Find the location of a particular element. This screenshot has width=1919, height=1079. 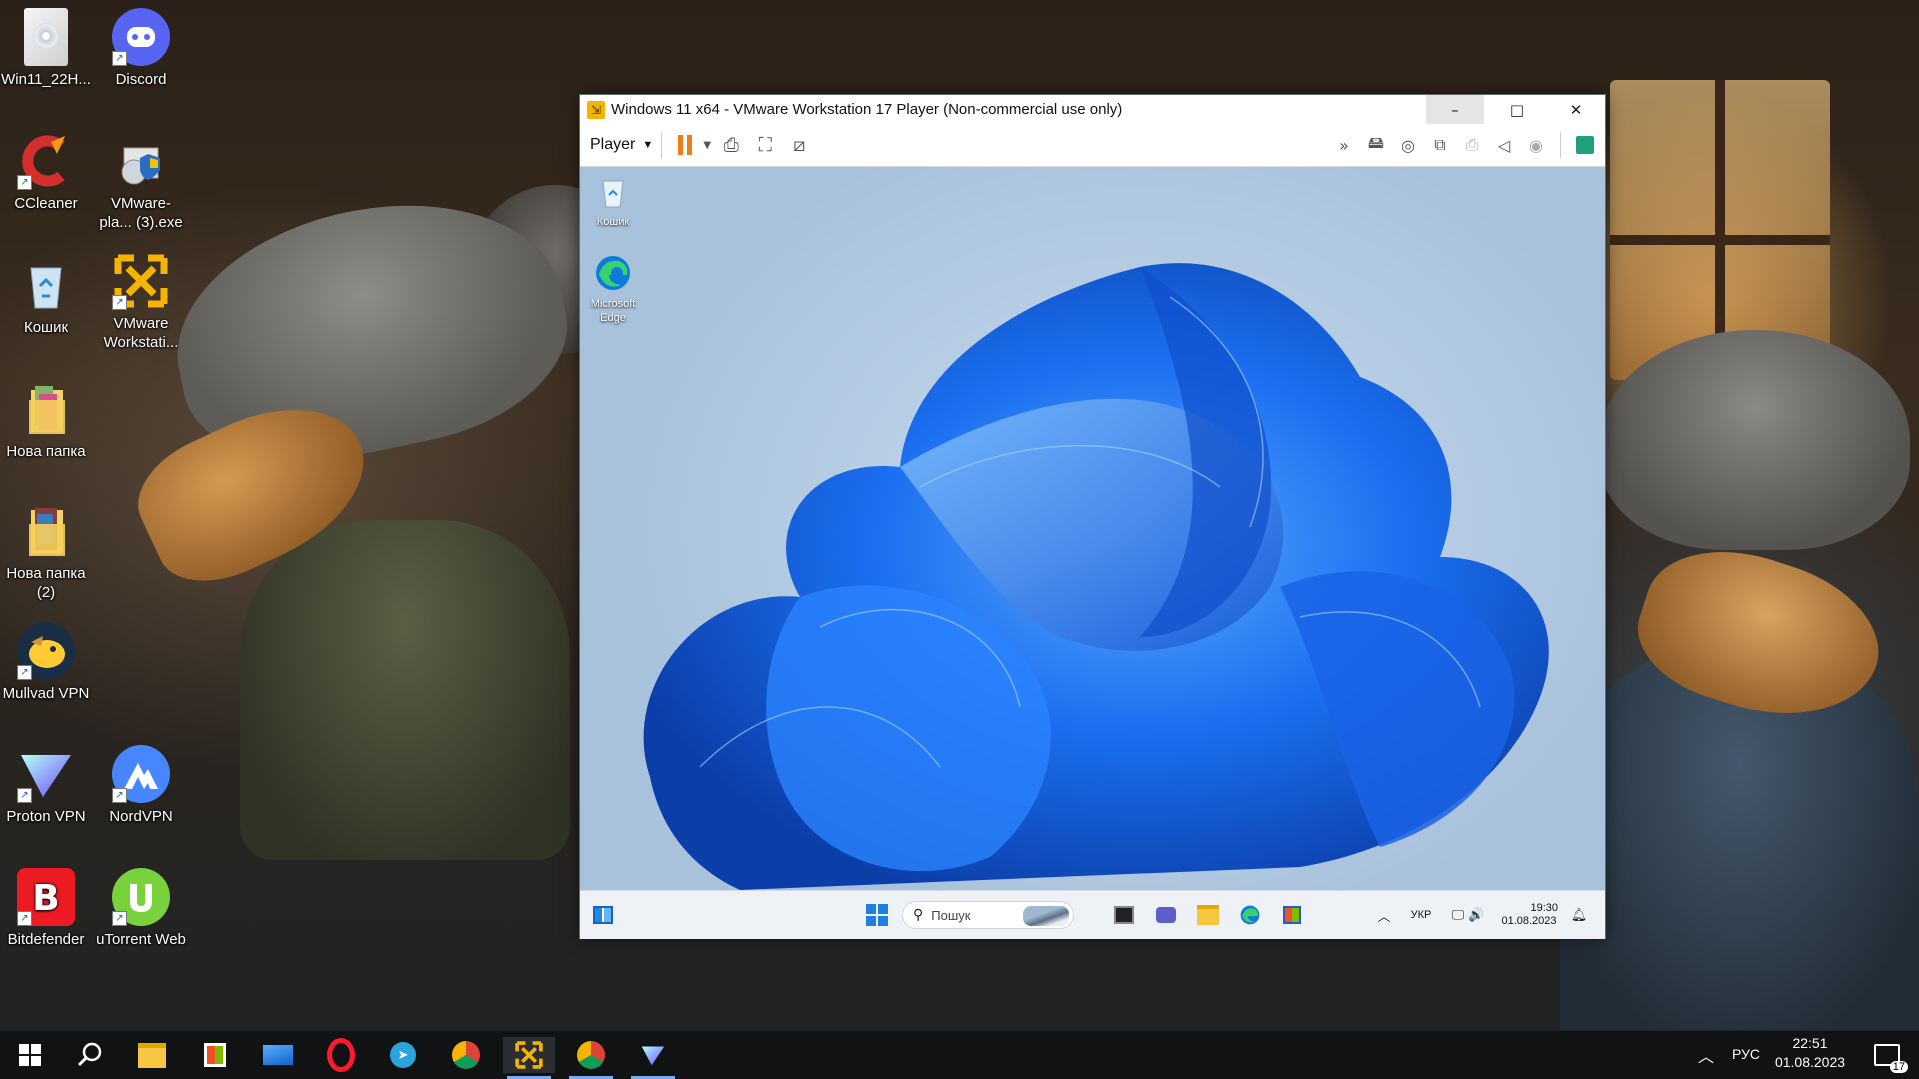

guest-start-button is located at coordinates (877, 915).